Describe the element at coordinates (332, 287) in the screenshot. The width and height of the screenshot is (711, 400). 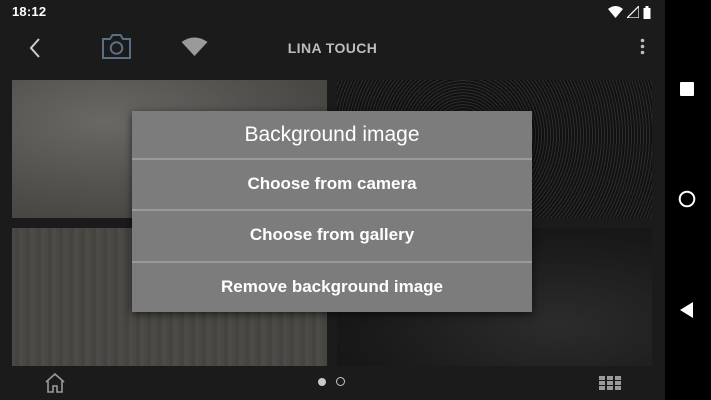
I see `remove-background-image-button: Remove background image` at that location.